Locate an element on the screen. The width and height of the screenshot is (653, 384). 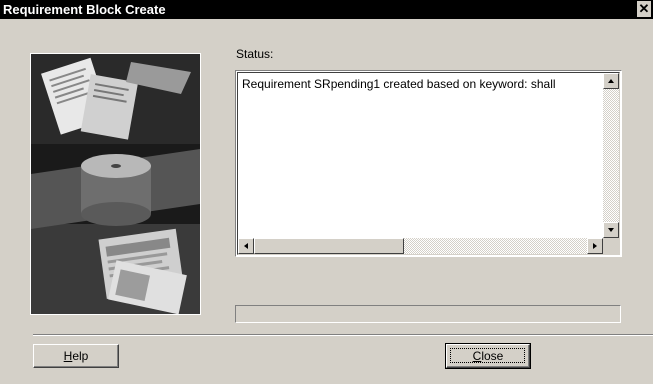
divider is located at coordinates (343, 335).